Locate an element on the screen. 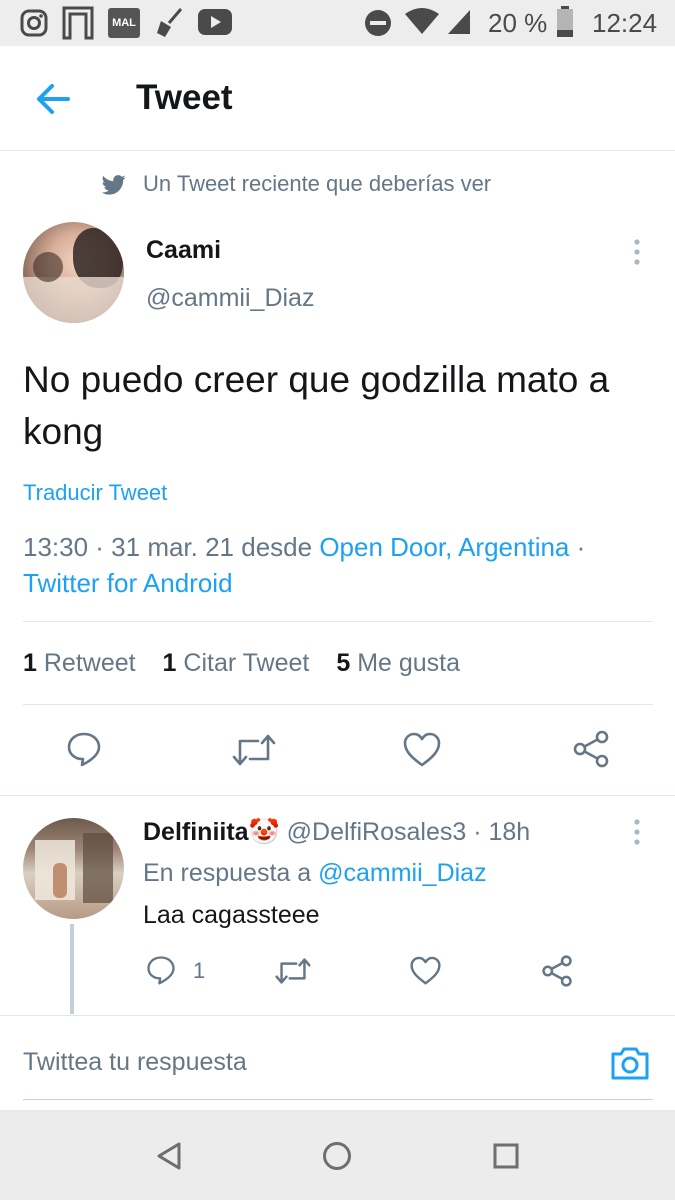 This screenshot has width=675, height=1200. reply-text: Laa cagassteee is located at coordinates (231, 915).